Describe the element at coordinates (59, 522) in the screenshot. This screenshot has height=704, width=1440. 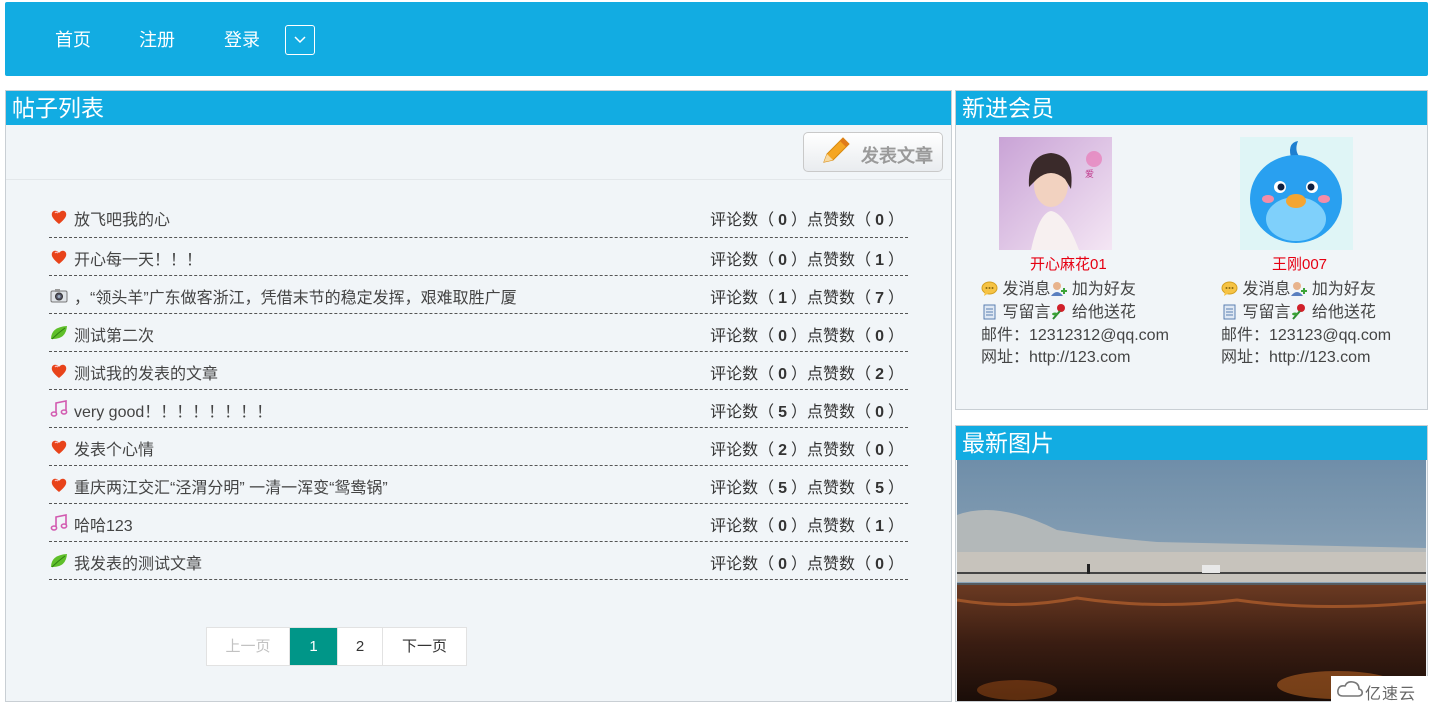
I see `music-note-icon` at that location.